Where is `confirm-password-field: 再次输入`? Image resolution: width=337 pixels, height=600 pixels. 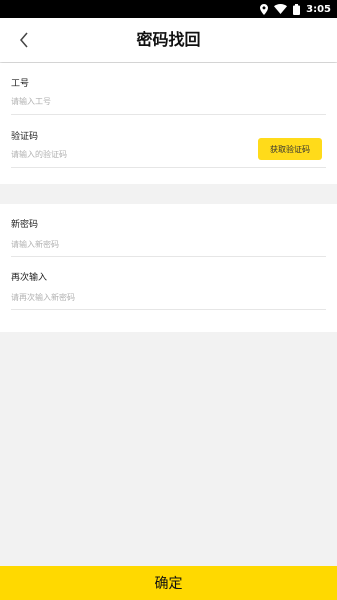
confirm-password-field: 再次输入 is located at coordinates (168, 290).